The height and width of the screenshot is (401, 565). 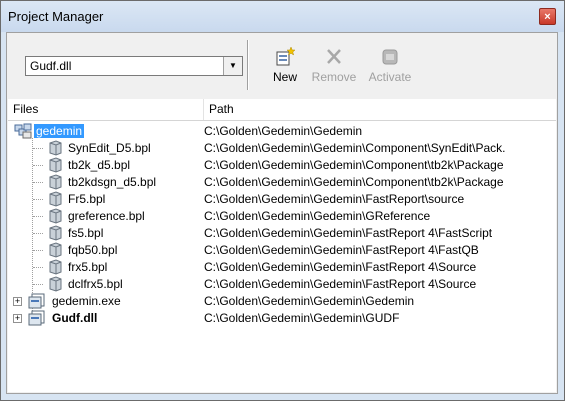 I want to click on tree-item-label: tb2kdsgn_d5.bpl, so click(x=112, y=182).